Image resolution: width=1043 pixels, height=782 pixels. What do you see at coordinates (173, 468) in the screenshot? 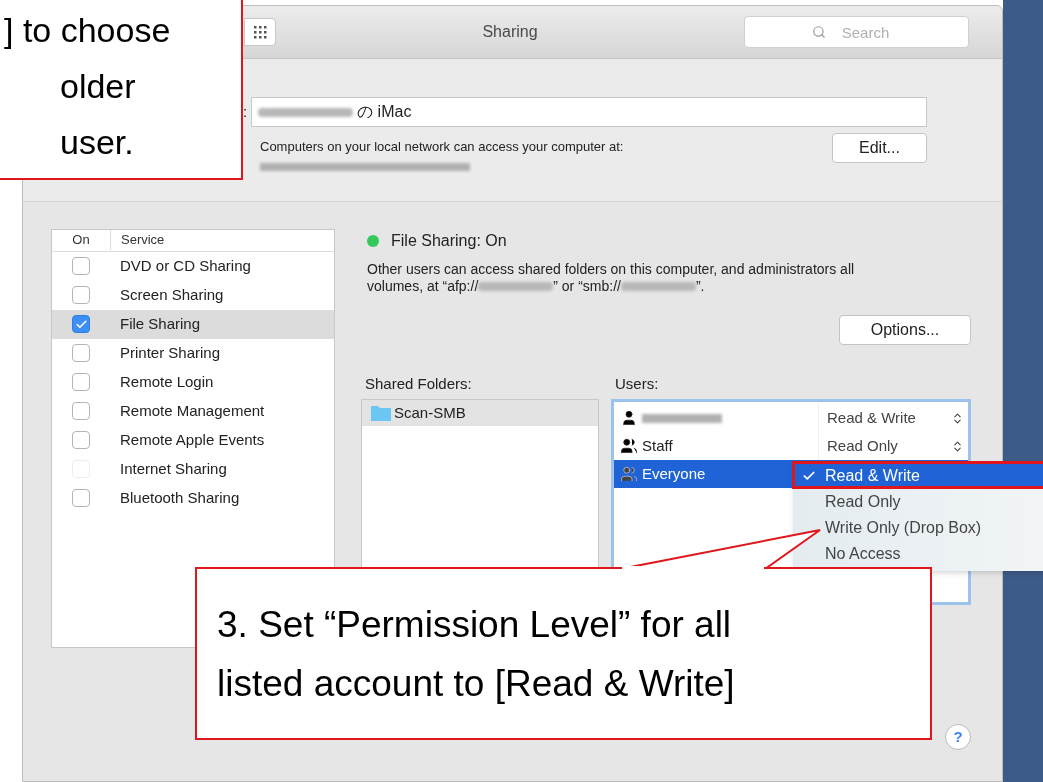
I see `service-name: Internet Sharing` at bounding box center [173, 468].